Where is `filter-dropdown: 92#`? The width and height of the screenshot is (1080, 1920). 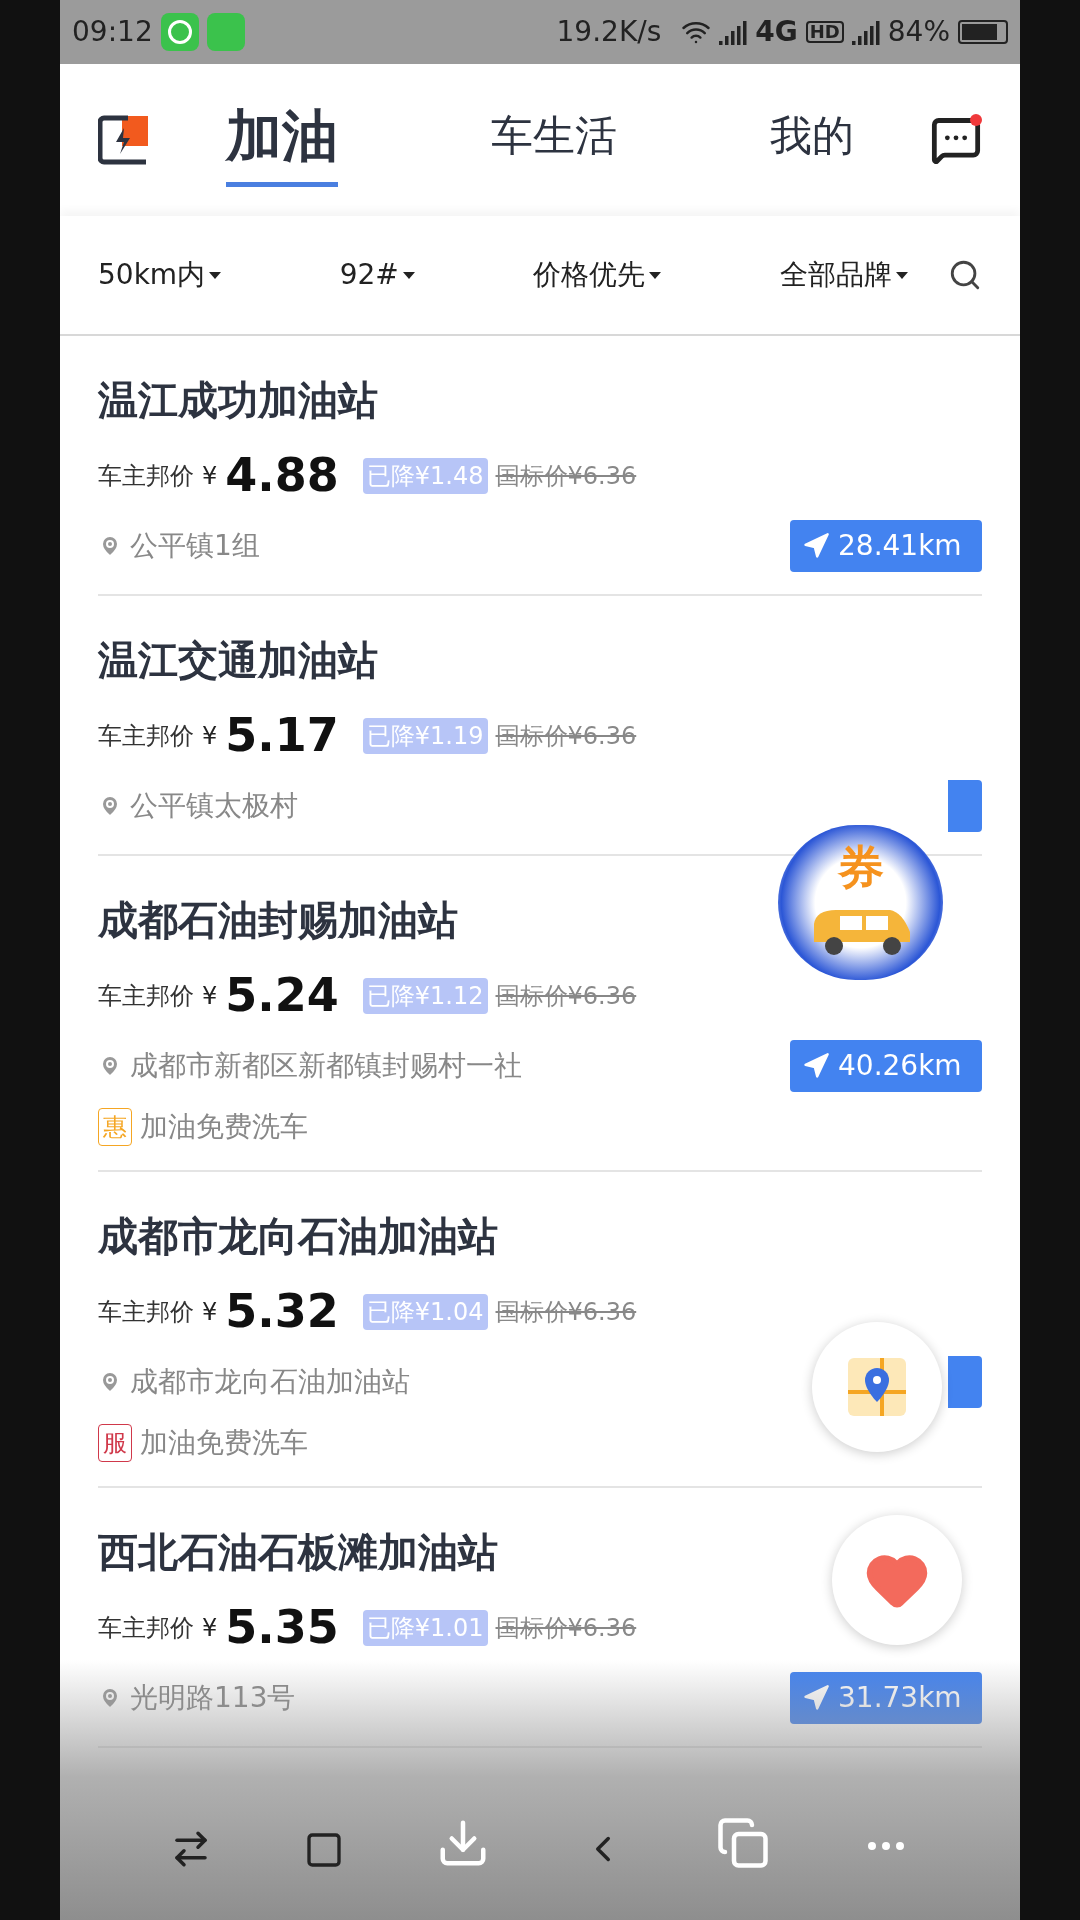
filter-dropdown: 92# is located at coordinates (377, 275).